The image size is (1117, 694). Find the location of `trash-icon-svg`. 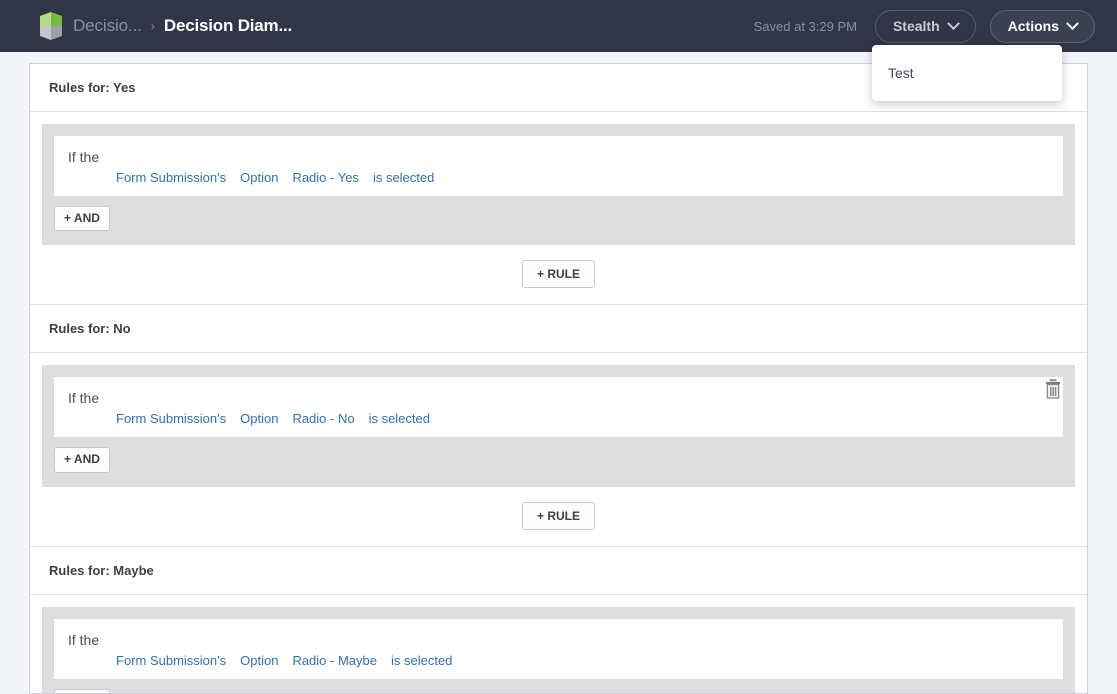

trash-icon-svg is located at coordinates (1053, 389).